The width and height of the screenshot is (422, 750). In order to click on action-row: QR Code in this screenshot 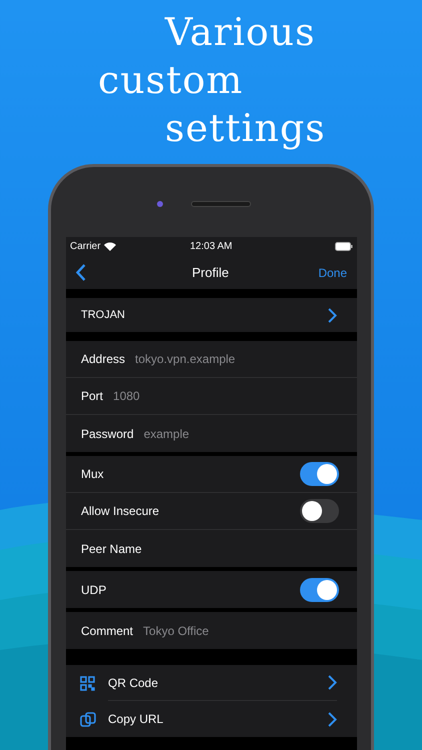, I will do `click(211, 683)`.